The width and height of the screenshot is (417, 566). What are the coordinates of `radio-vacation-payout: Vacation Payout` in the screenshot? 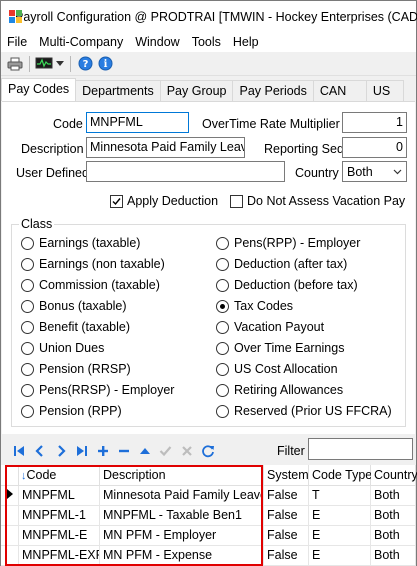 It's located at (270, 327).